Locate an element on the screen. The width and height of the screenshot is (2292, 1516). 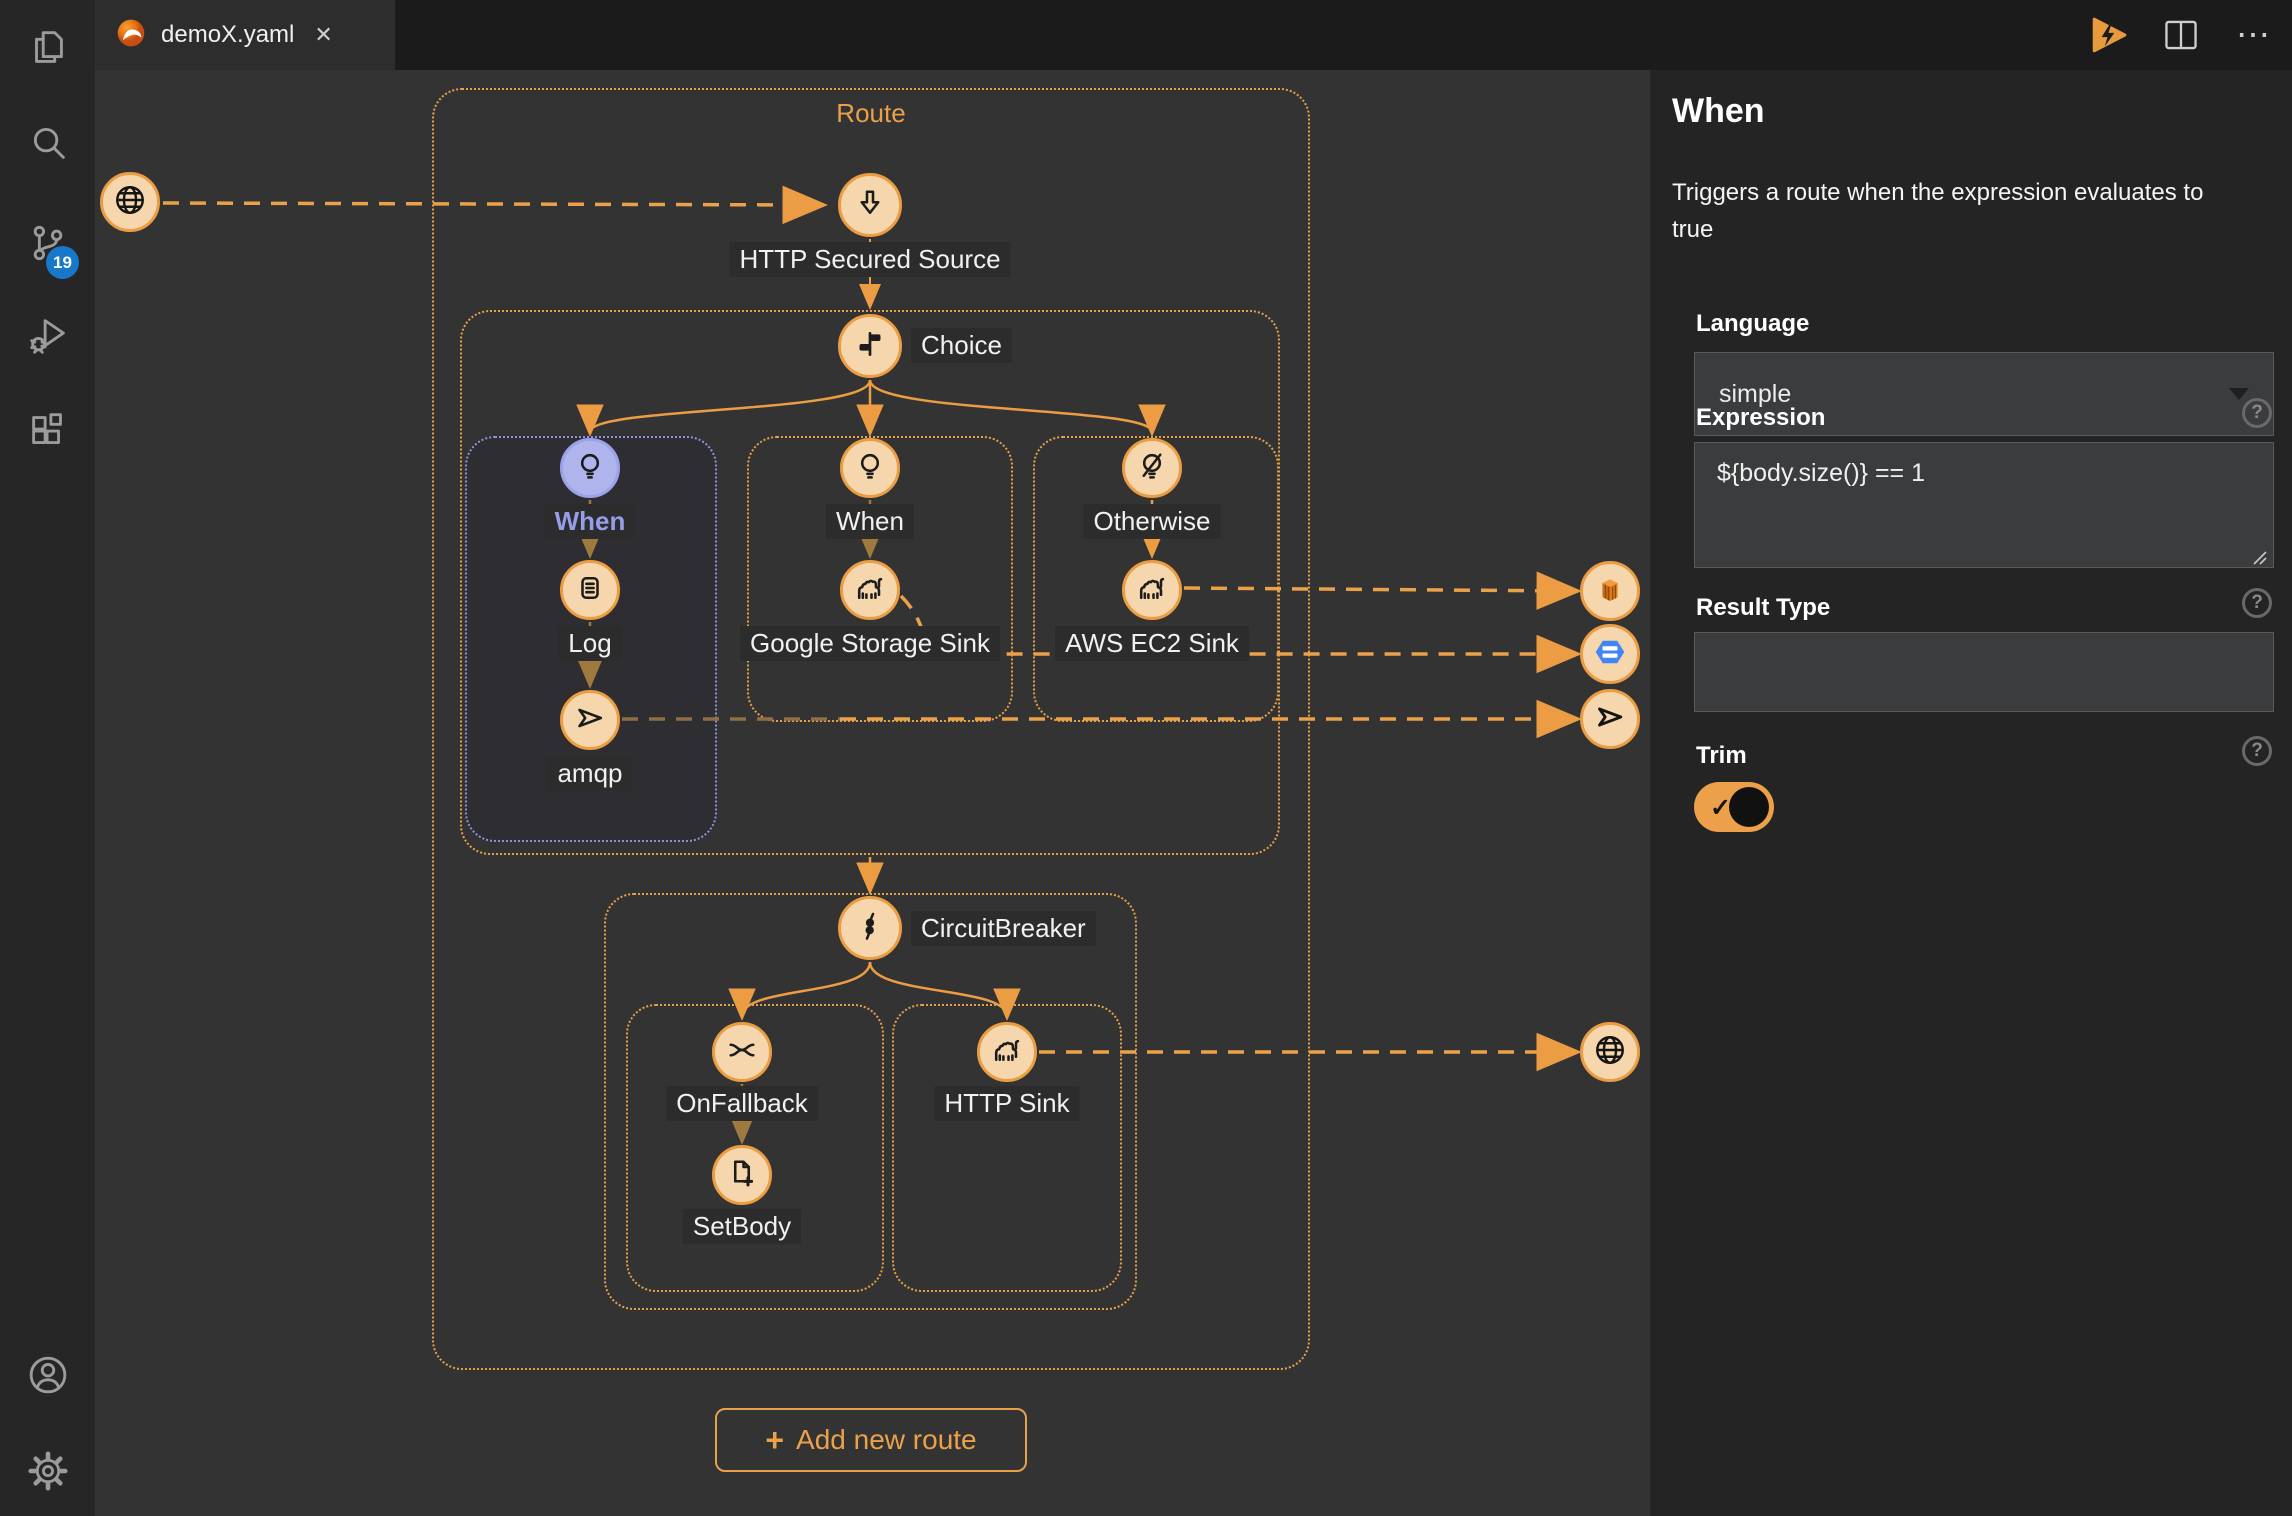
node-circuitbreaker is located at coordinates (870, 928).